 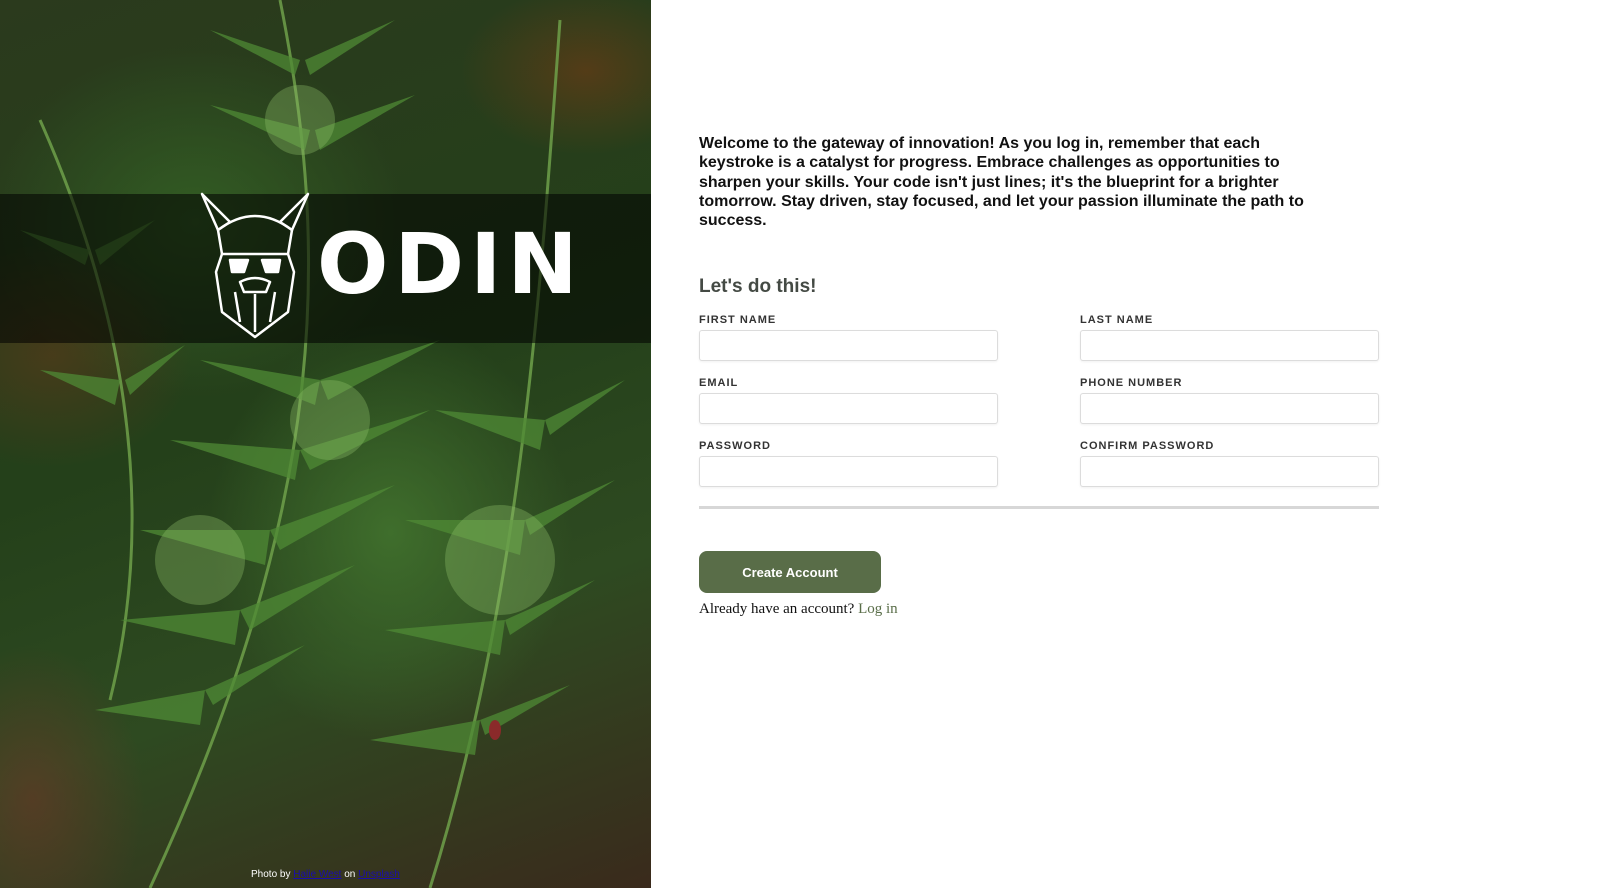 What do you see at coordinates (777, 609) in the screenshot?
I see `login-prompt-text: Already have an account?` at bounding box center [777, 609].